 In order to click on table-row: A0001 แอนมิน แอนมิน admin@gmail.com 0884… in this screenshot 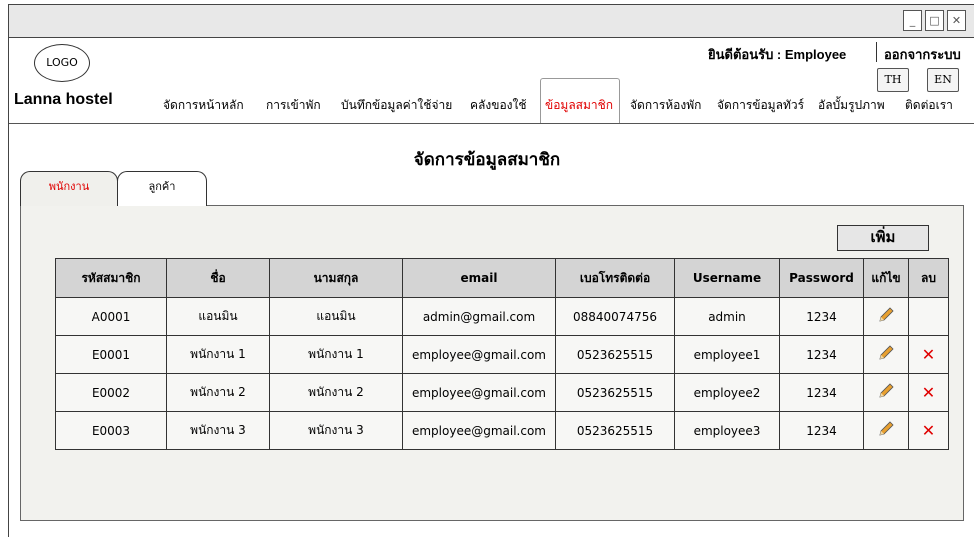, I will do `click(502, 316)`.